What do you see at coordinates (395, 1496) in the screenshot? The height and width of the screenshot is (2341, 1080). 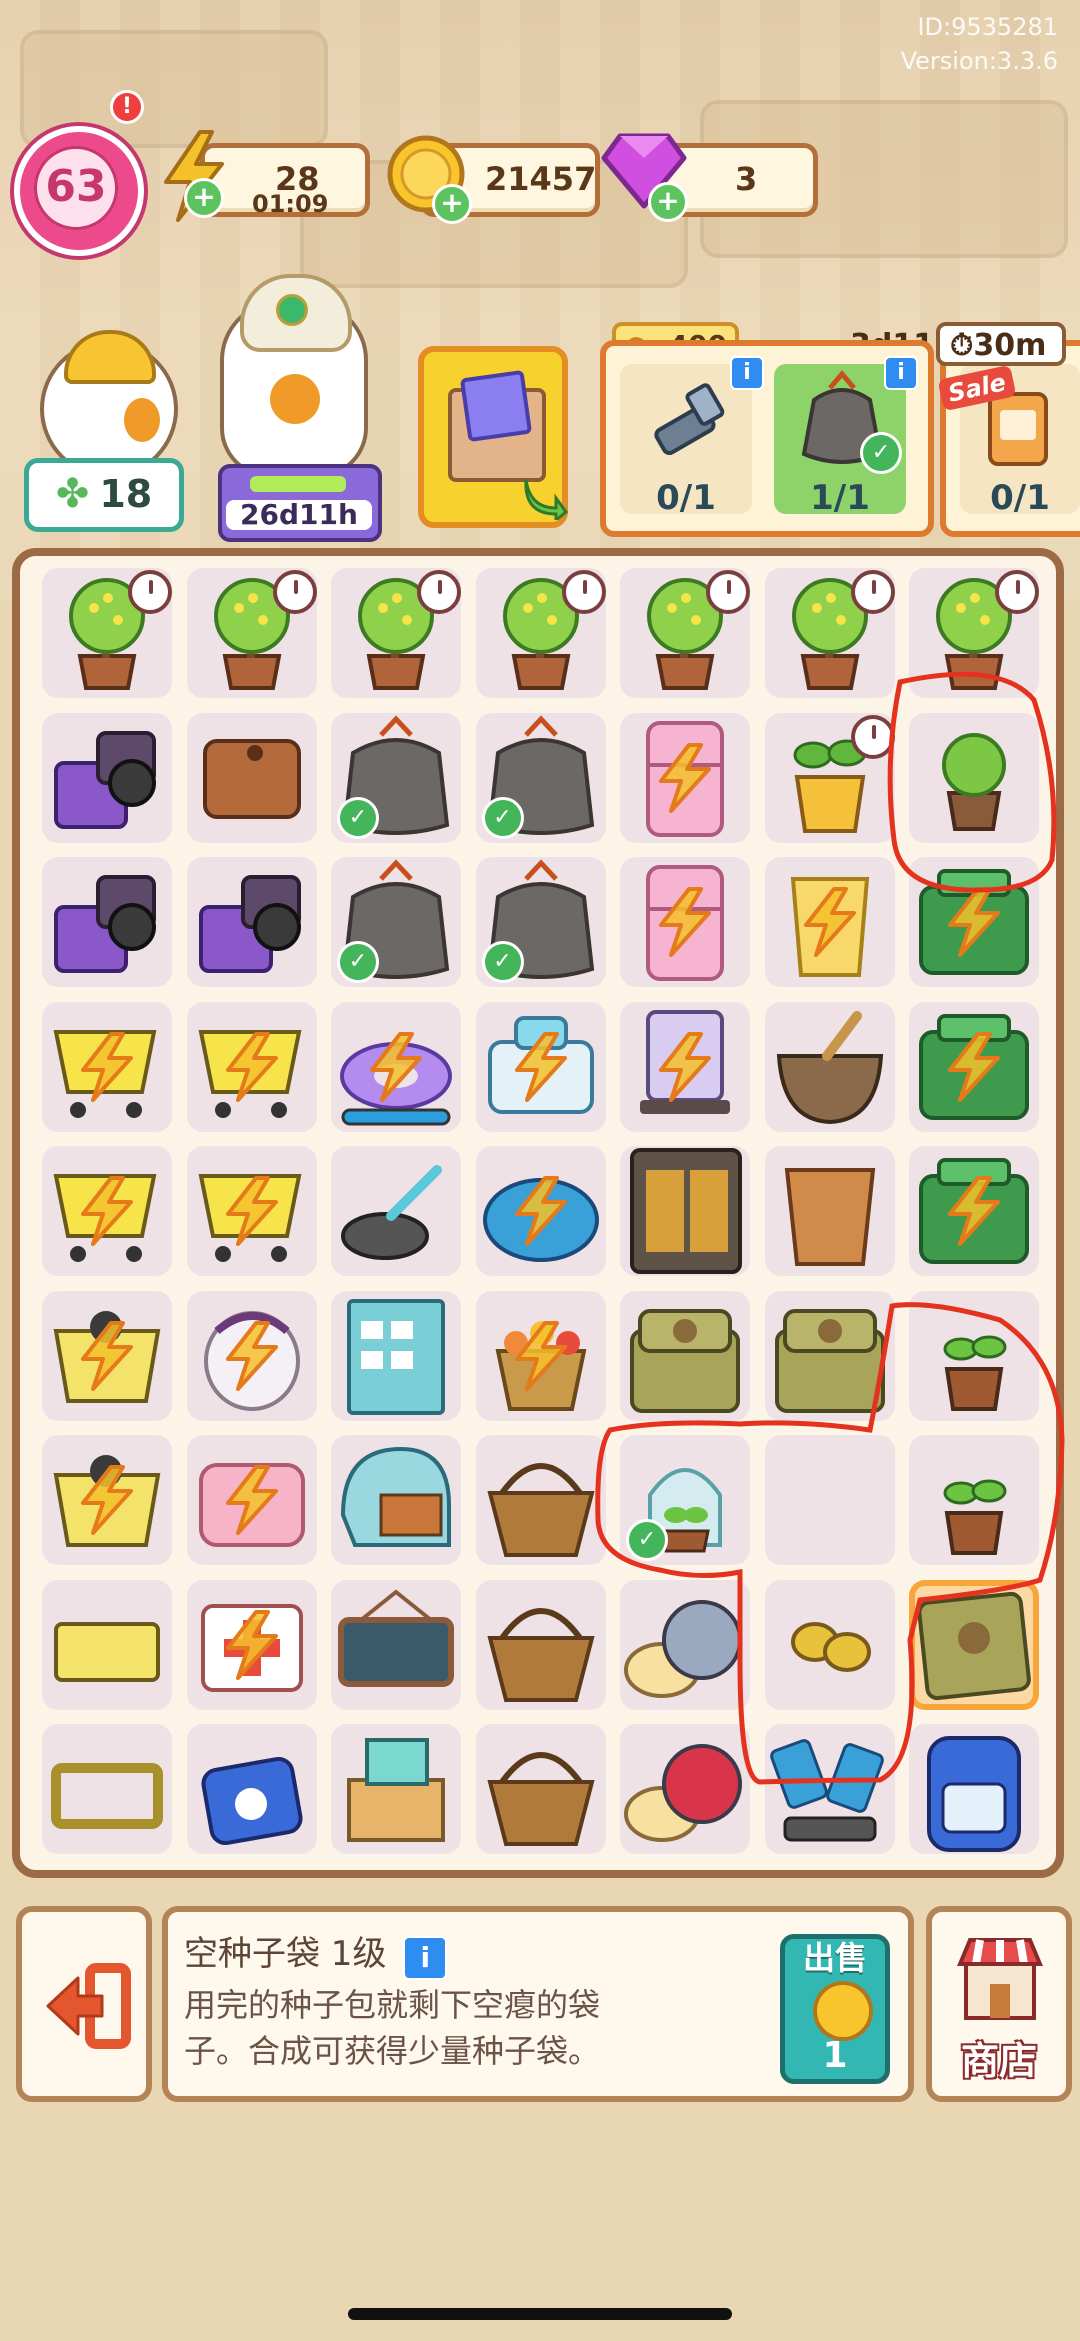 I see `helmet-icon` at bounding box center [395, 1496].